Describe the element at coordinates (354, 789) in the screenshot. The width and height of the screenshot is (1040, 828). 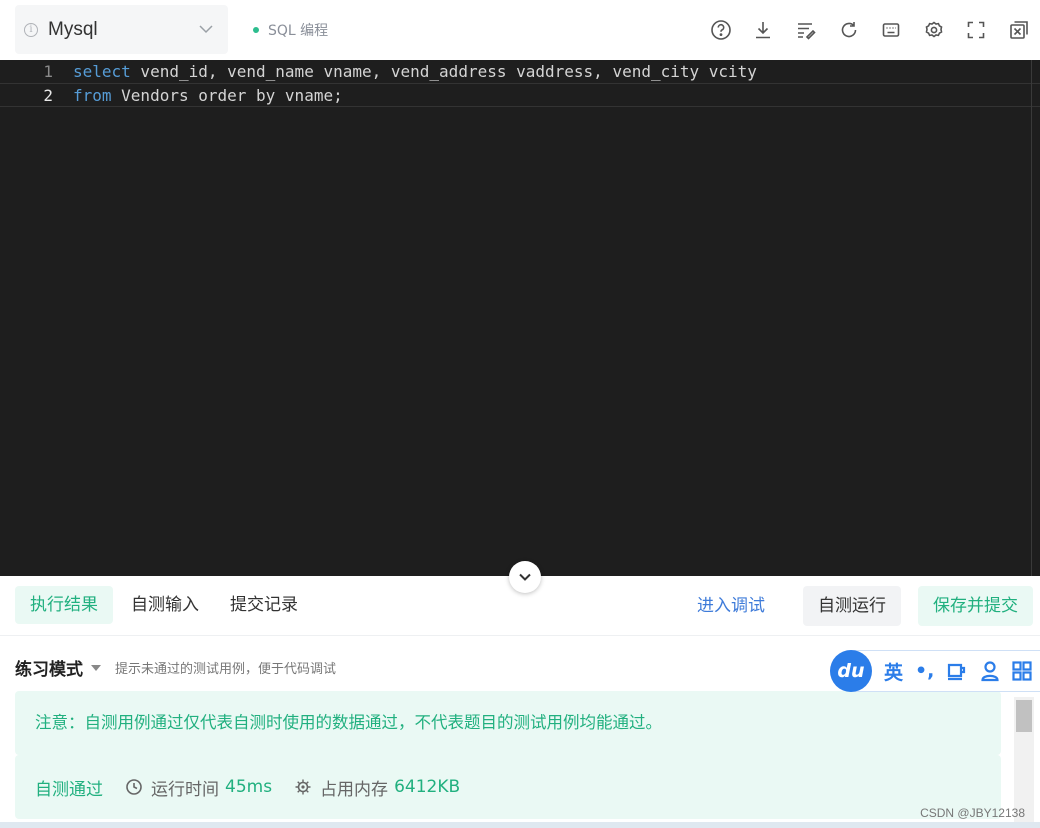
I see `memory-label: 占用内存` at that location.